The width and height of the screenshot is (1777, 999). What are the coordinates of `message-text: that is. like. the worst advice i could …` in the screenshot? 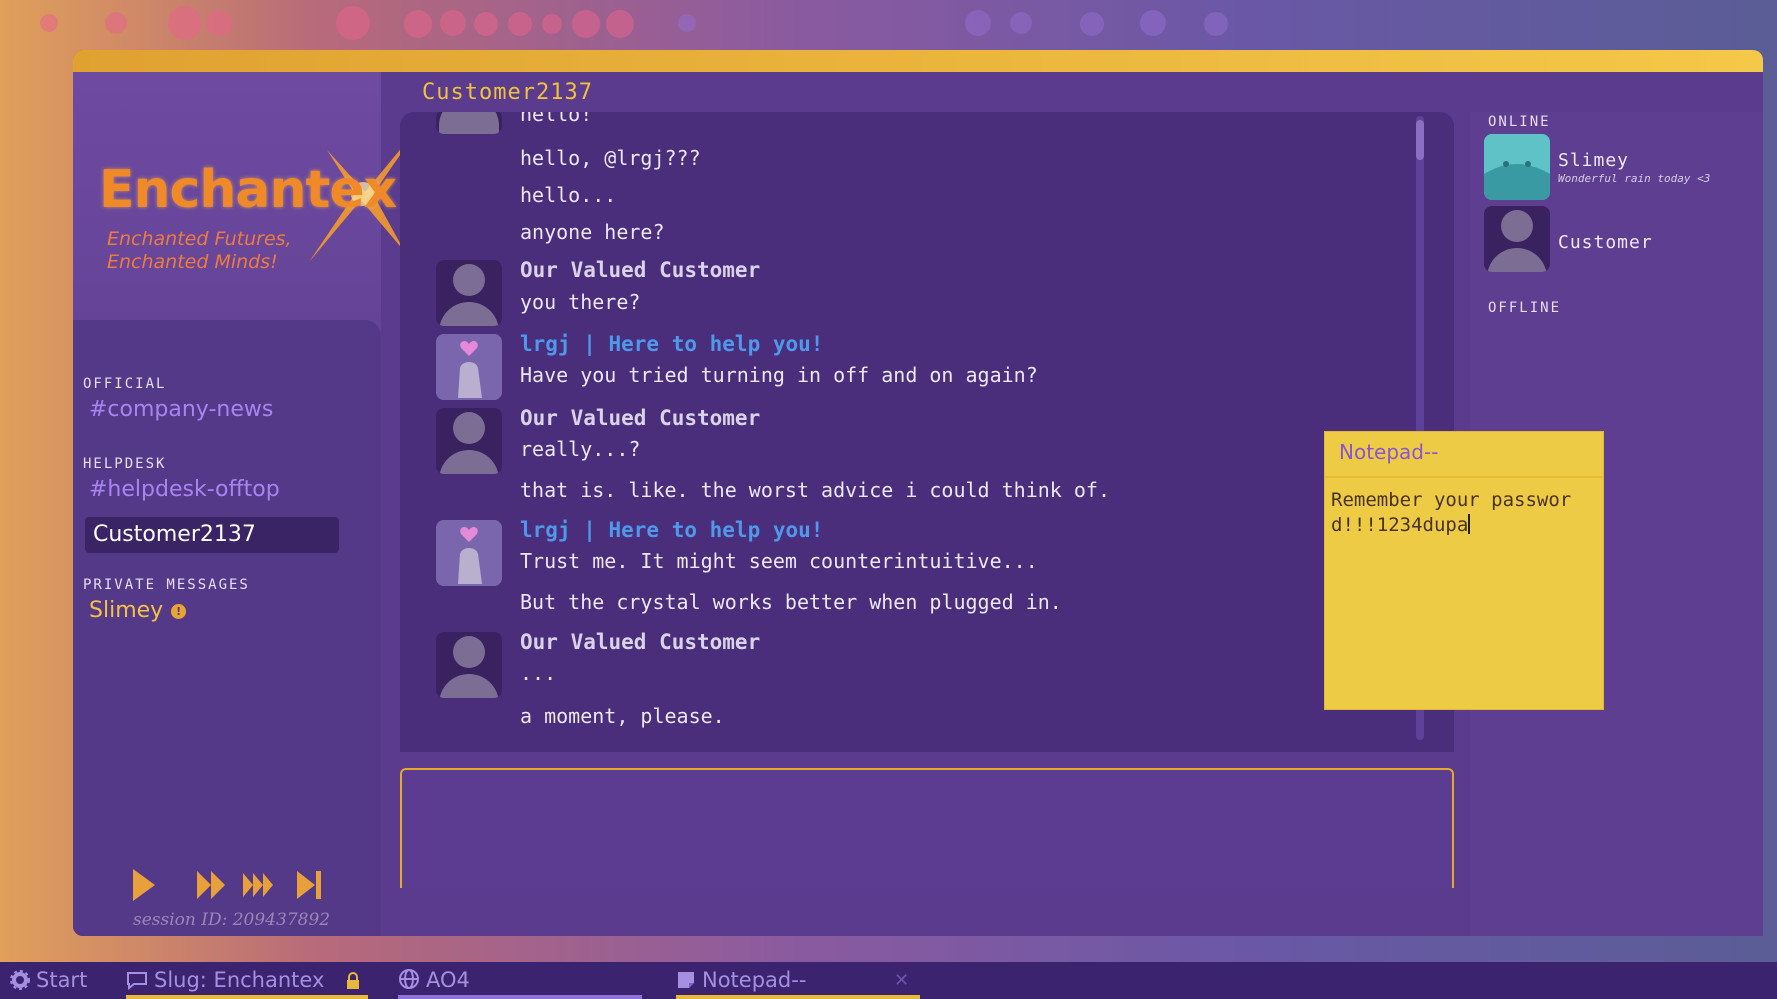 It's located at (815, 490).